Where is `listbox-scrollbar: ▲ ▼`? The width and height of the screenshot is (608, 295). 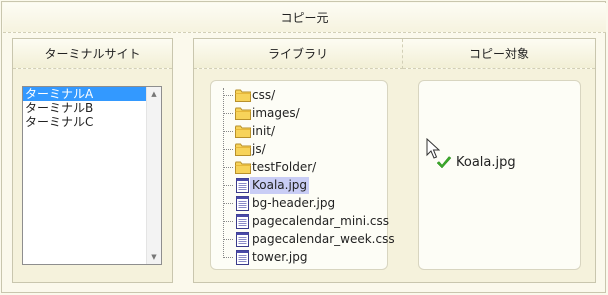
listbox-scrollbar: ▲ ▼ is located at coordinates (153, 175).